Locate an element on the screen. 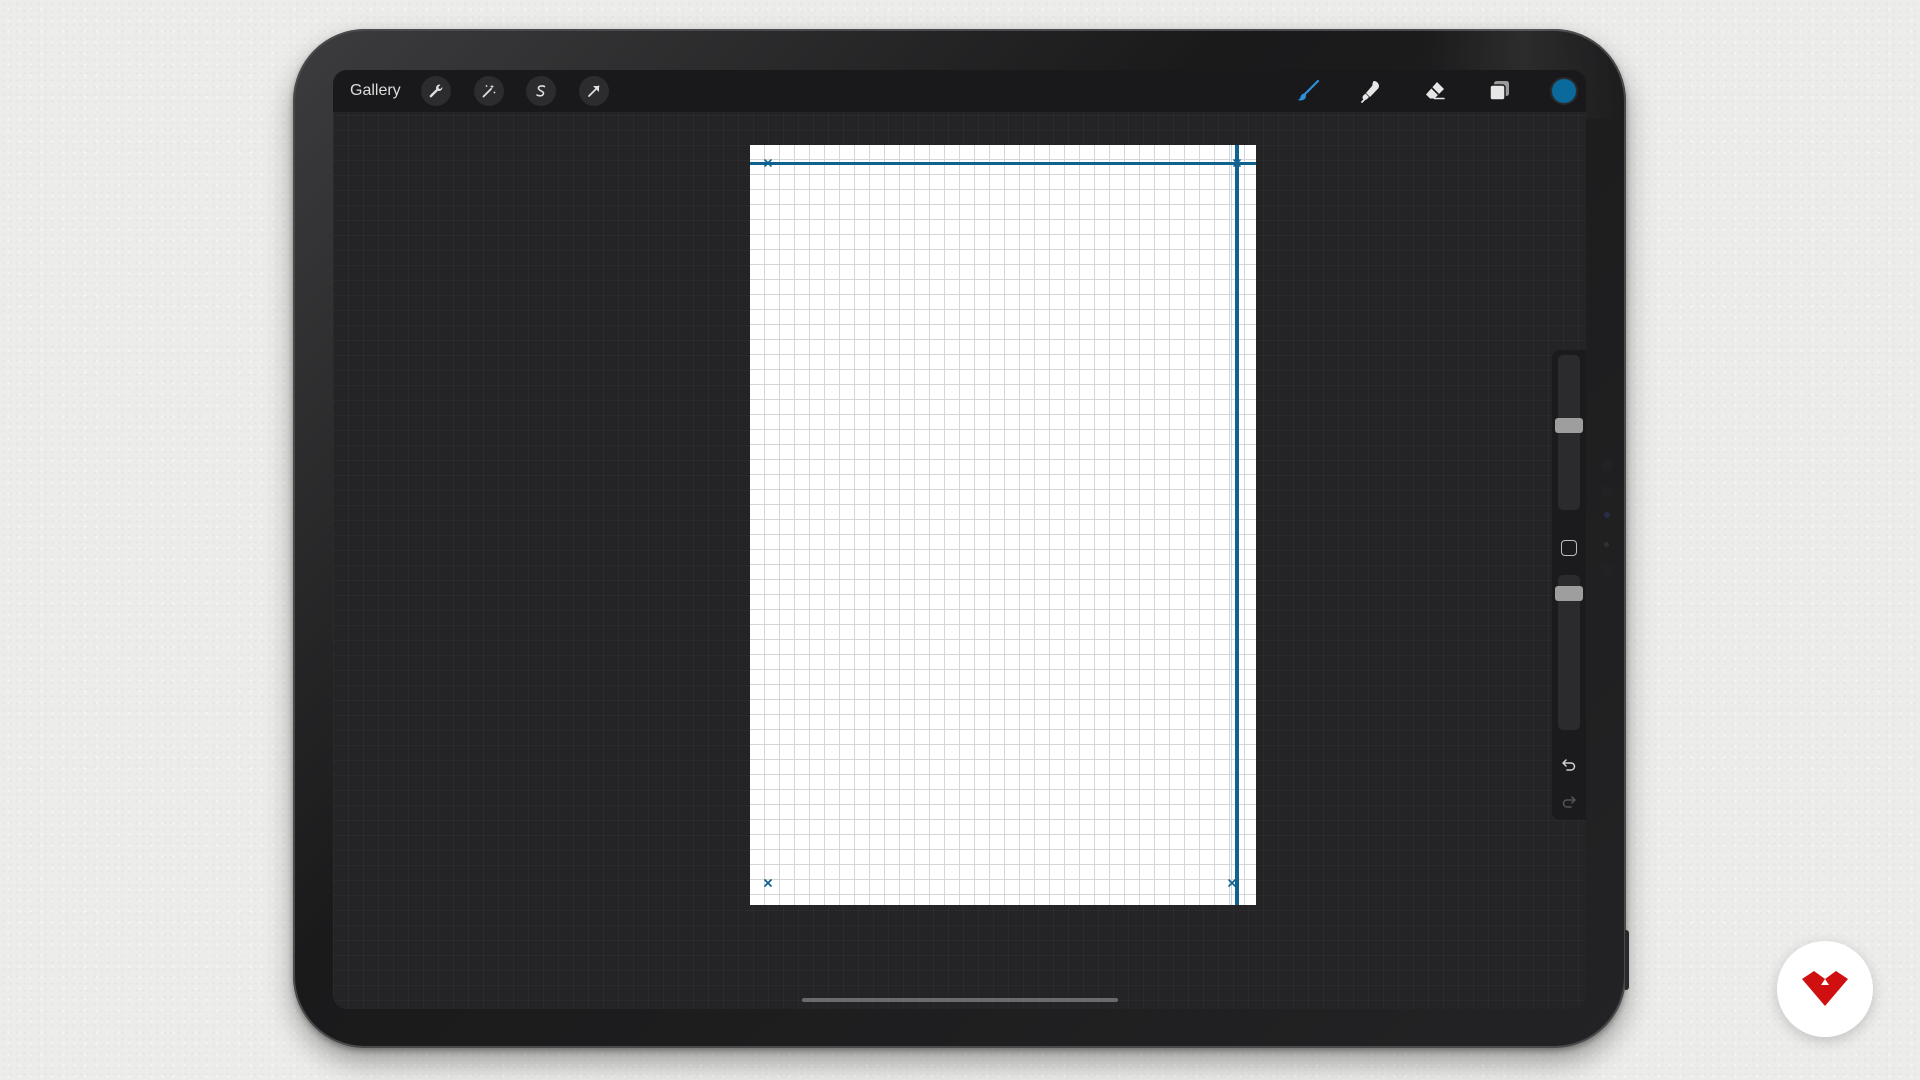 The height and width of the screenshot is (1080, 1920). redo-button is located at coordinates (1569, 801).